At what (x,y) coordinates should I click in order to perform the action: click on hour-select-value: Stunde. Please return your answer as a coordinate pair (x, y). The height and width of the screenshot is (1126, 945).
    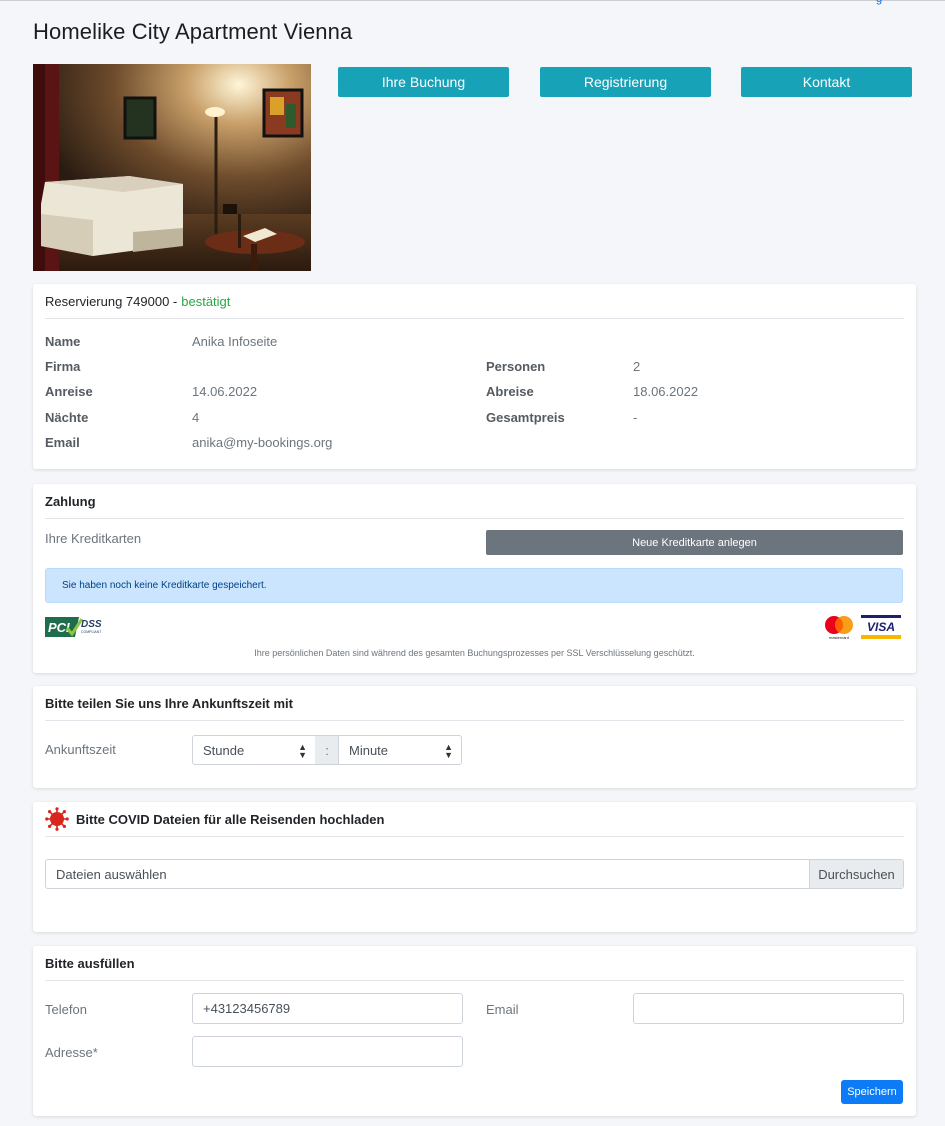
    Looking at the image, I should click on (224, 750).